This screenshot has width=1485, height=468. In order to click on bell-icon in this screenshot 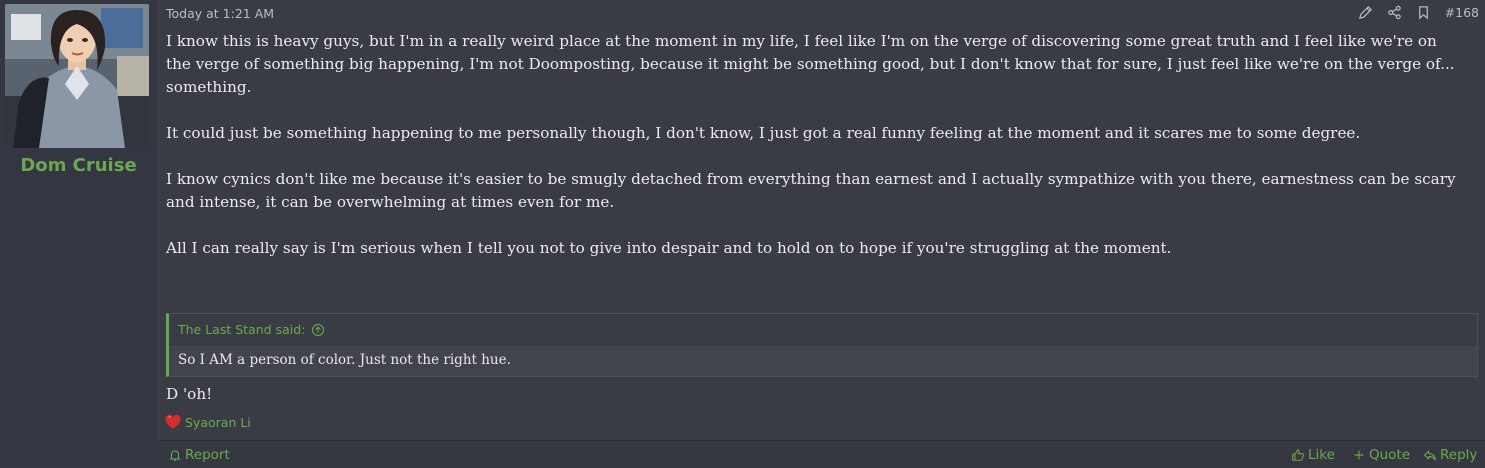, I will do `click(175, 455)`.